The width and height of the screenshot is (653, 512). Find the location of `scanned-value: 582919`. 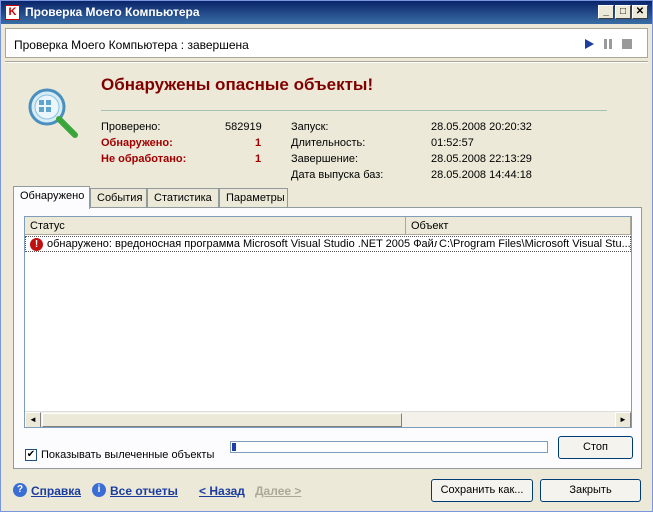

scanned-value: 582919 is located at coordinates (243, 127).